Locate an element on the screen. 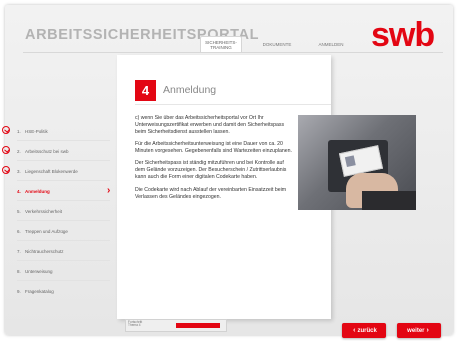  progress-label: Fortschritt Thema 4 is located at coordinates (135, 324).